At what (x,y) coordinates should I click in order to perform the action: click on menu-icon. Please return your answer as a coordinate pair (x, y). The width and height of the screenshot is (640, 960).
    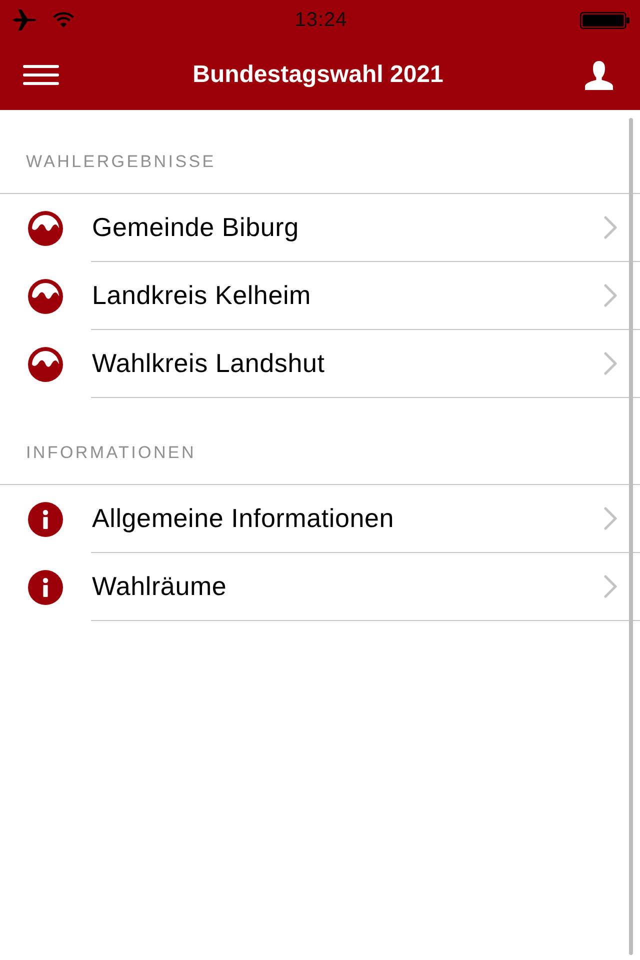
    Looking at the image, I should click on (41, 75).